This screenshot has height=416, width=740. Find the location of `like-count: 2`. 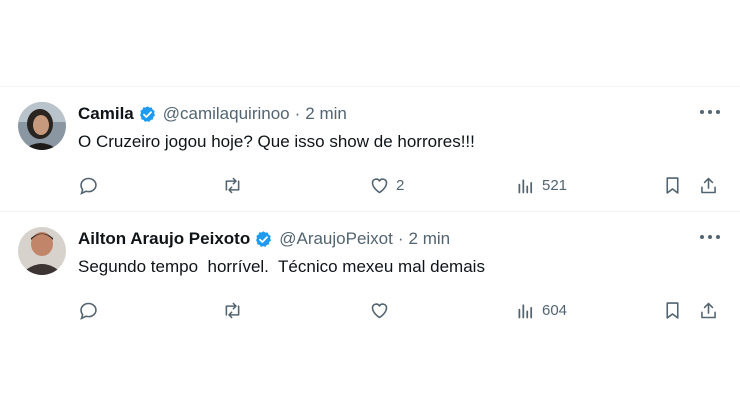

like-count: 2 is located at coordinates (400, 185).